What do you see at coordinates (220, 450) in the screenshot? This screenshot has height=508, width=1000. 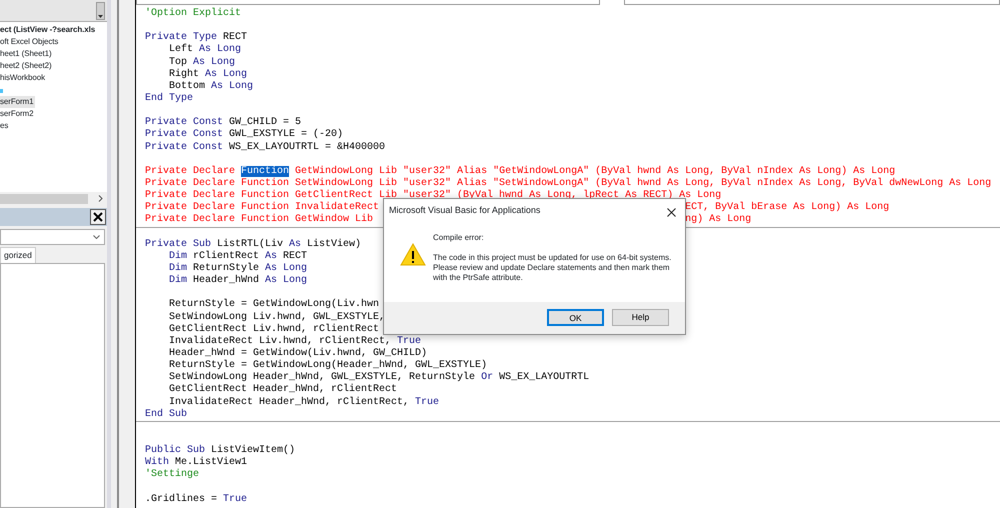 I see `code-line: Public Sub ListViewItem()` at bounding box center [220, 450].